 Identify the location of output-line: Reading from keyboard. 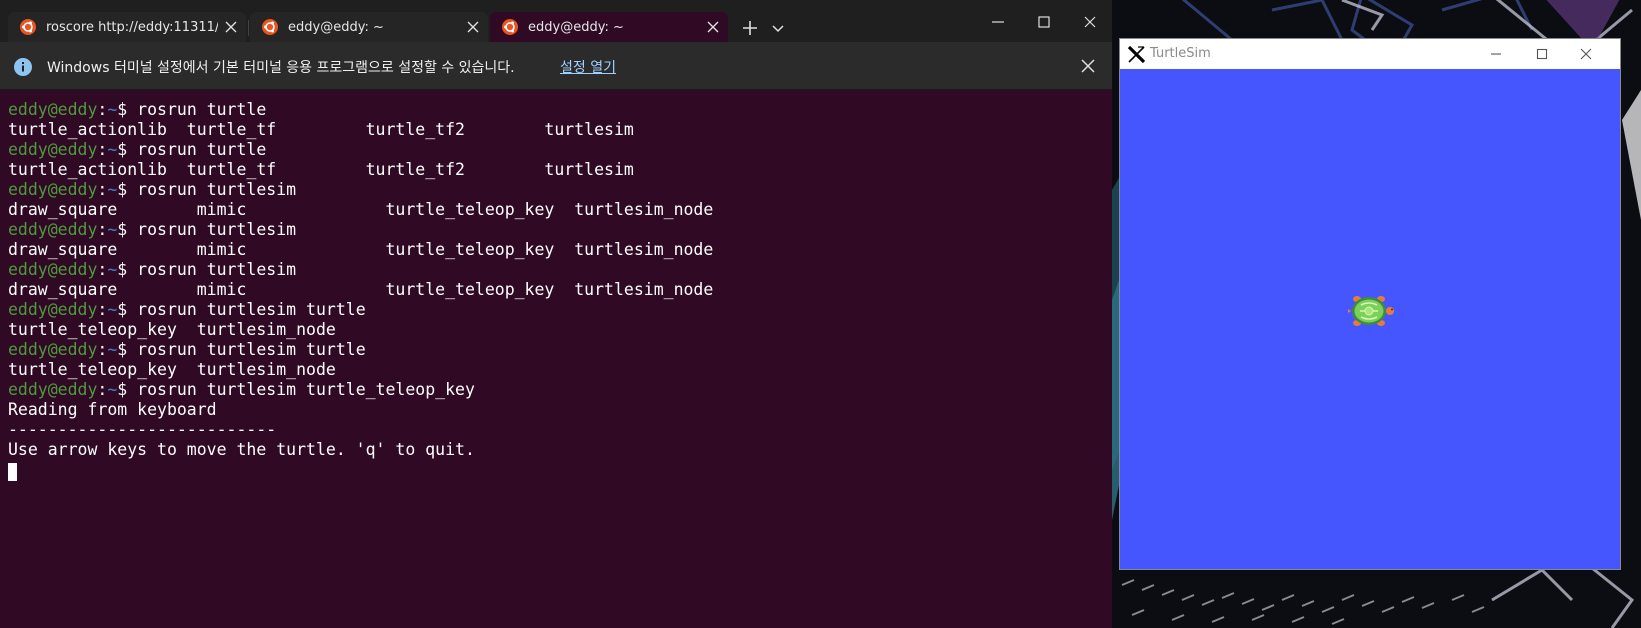
(112, 409).